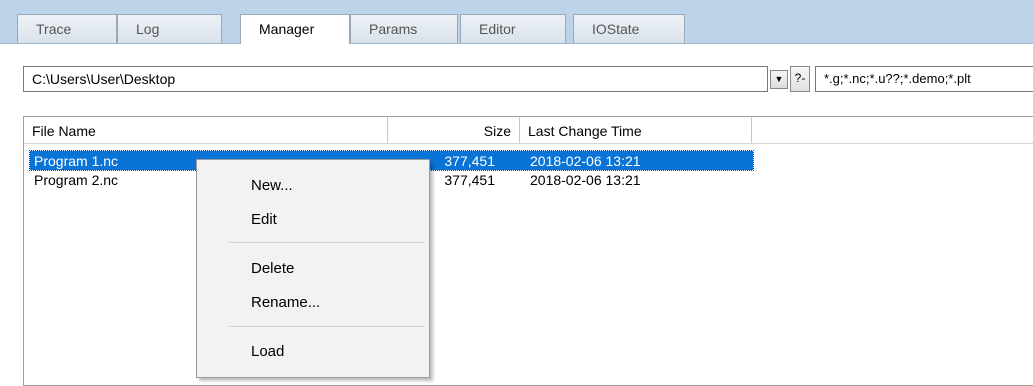 This screenshot has height=386, width=1033. I want to click on tab-label: Manager, so click(287, 29).